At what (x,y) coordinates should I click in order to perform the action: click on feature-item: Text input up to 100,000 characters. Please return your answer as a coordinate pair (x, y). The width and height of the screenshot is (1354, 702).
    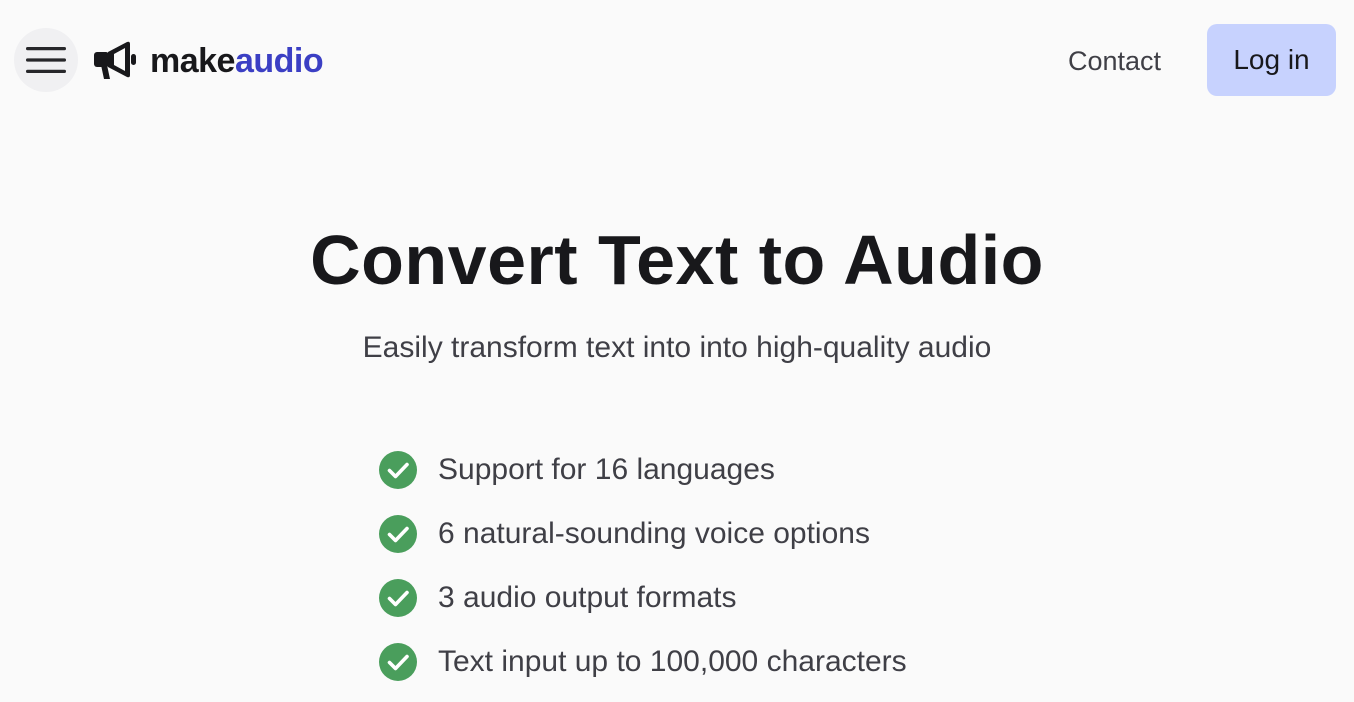
    Looking at the image, I should click on (642, 662).